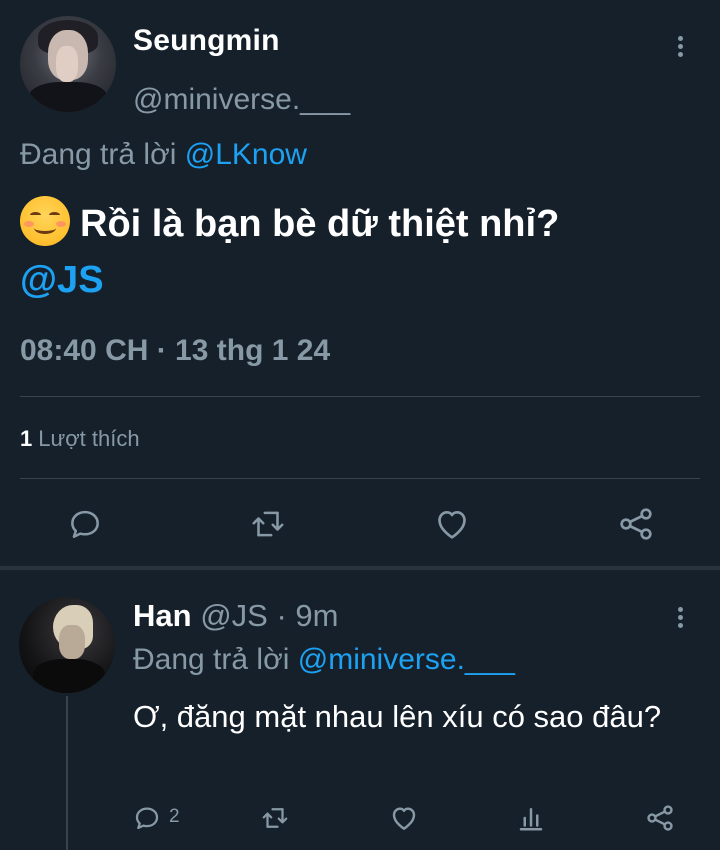 This screenshot has height=850, width=720. I want to click on likes-label: Lượt thích, so click(89, 438).